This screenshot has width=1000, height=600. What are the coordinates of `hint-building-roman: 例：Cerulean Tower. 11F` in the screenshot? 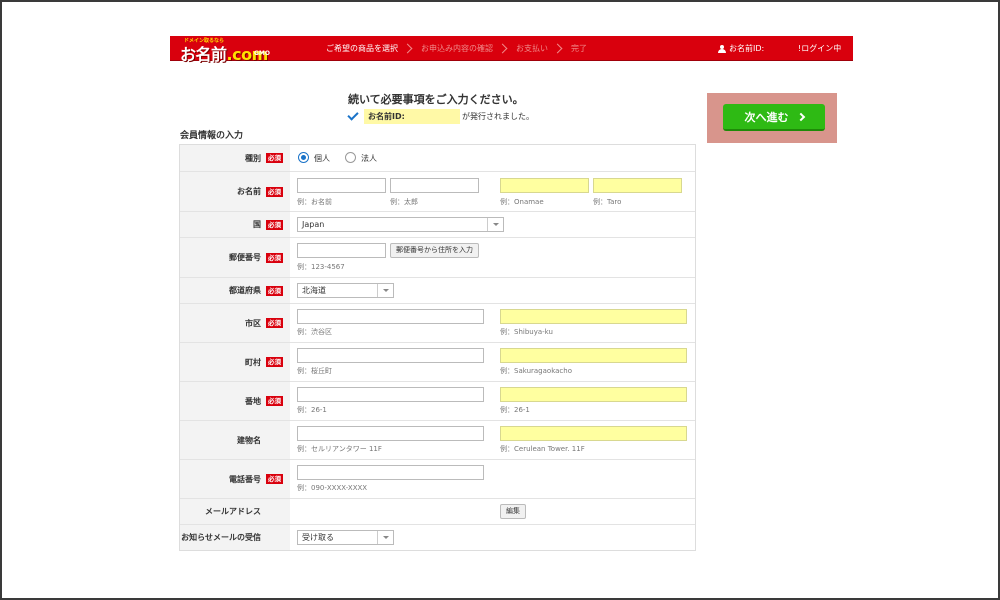 It's located at (542, 449).